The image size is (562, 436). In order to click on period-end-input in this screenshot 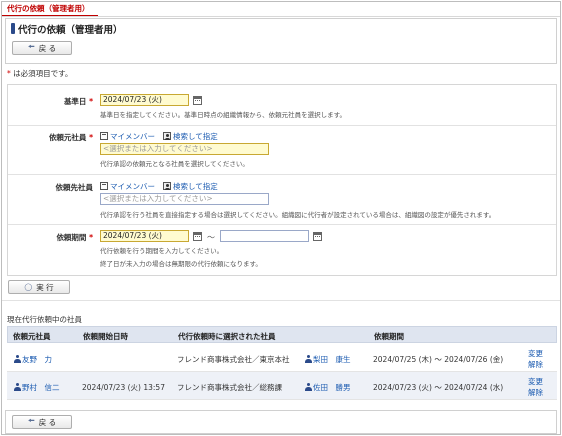, I will do `click(264, 236)`.